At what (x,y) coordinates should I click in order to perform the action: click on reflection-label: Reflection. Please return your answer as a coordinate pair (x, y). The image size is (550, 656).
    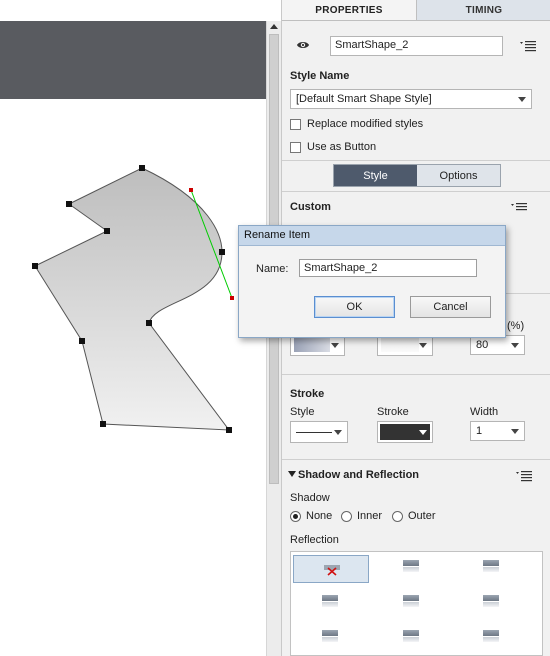
    Looking at the image, I should click on (314, 540).